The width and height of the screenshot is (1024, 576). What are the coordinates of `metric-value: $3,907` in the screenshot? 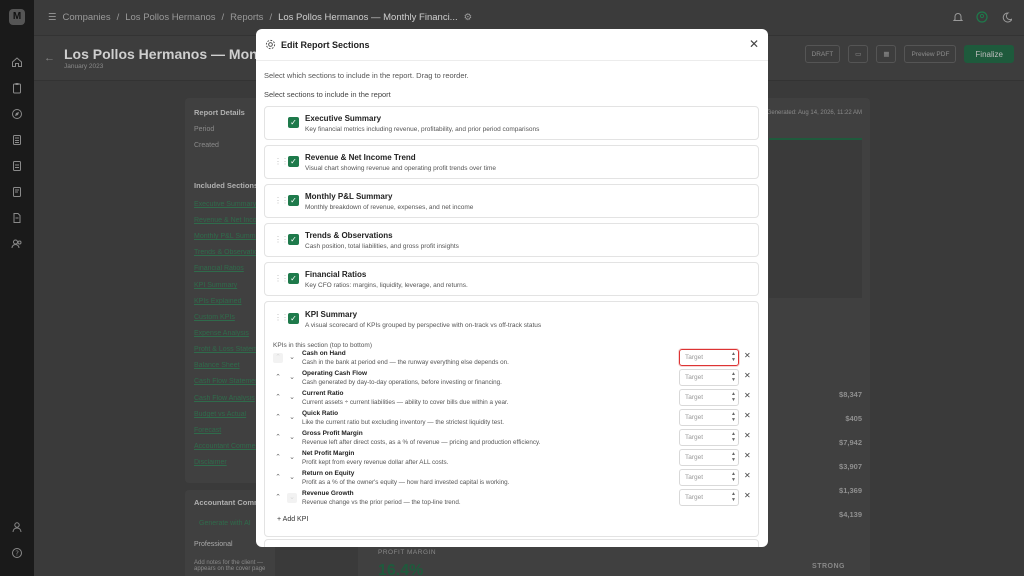 It's located at (850, 466).